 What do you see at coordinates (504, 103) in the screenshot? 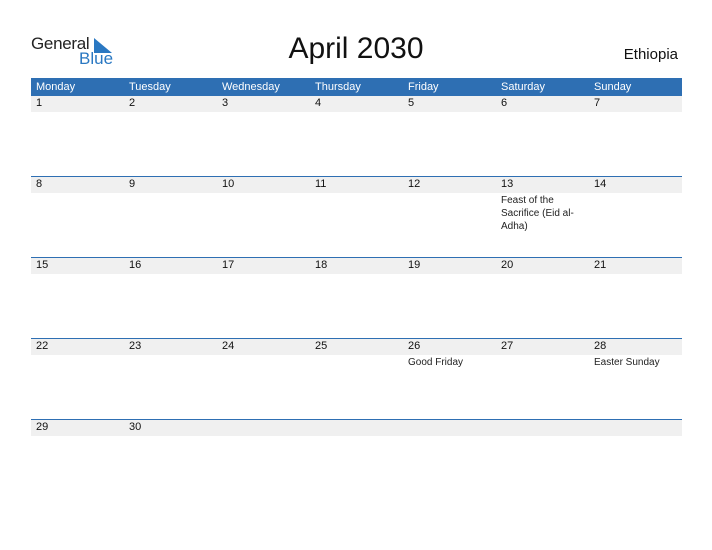
I see `day-number: 6` at bounding box center [504, 103].